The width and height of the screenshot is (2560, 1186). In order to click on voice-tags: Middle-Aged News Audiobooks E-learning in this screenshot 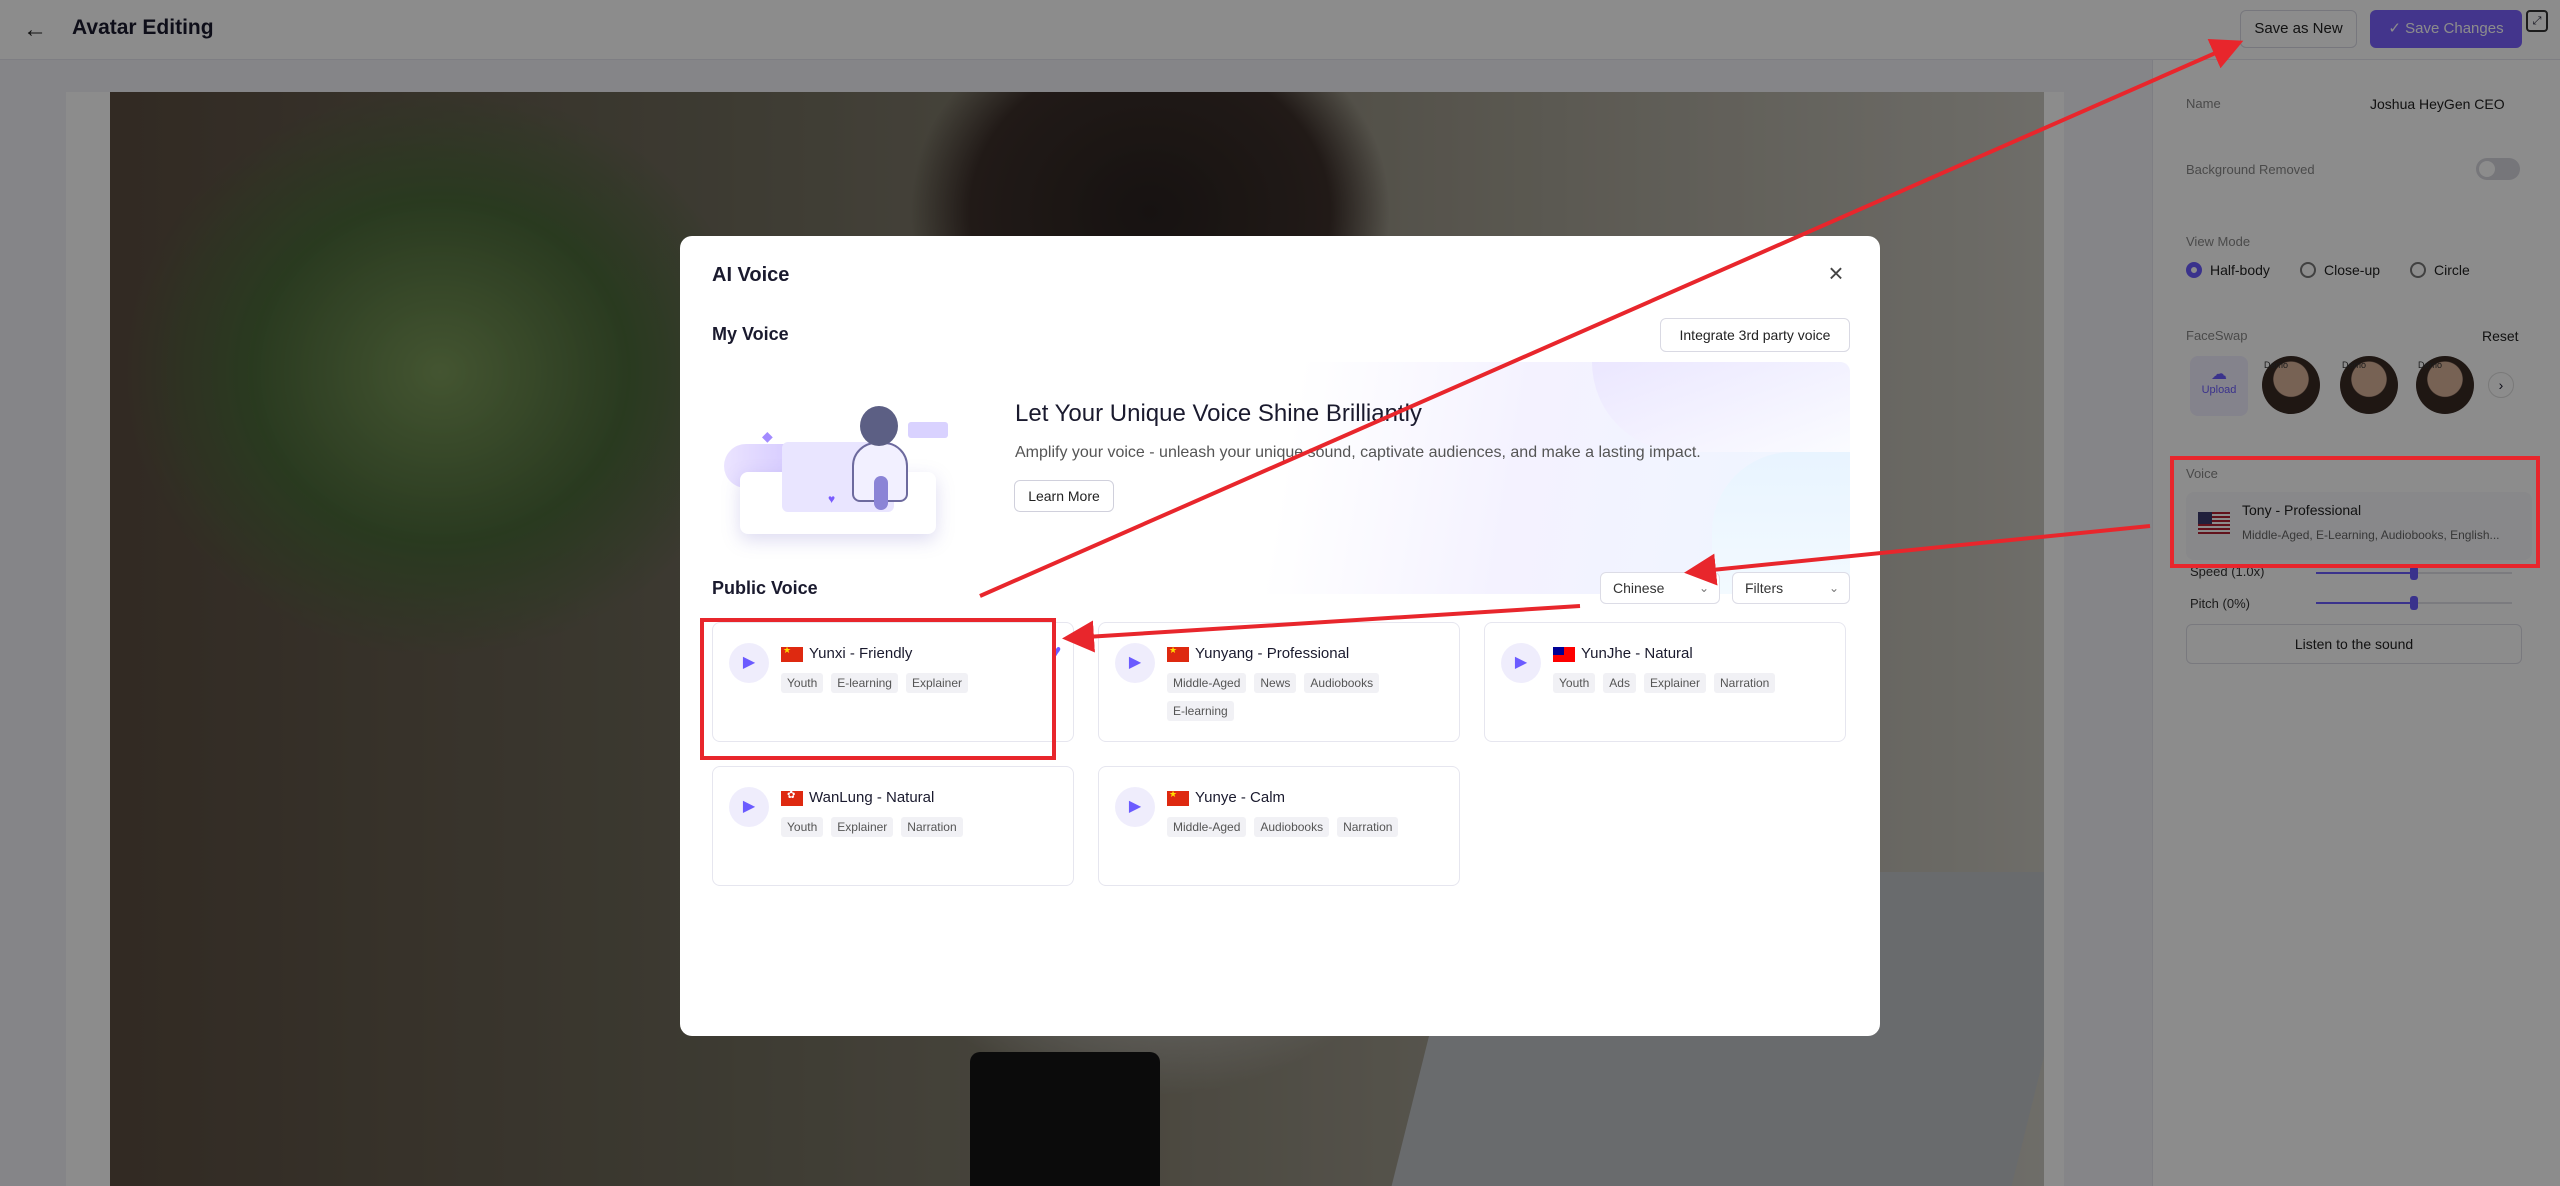, I will do `click(1302, 697)`.